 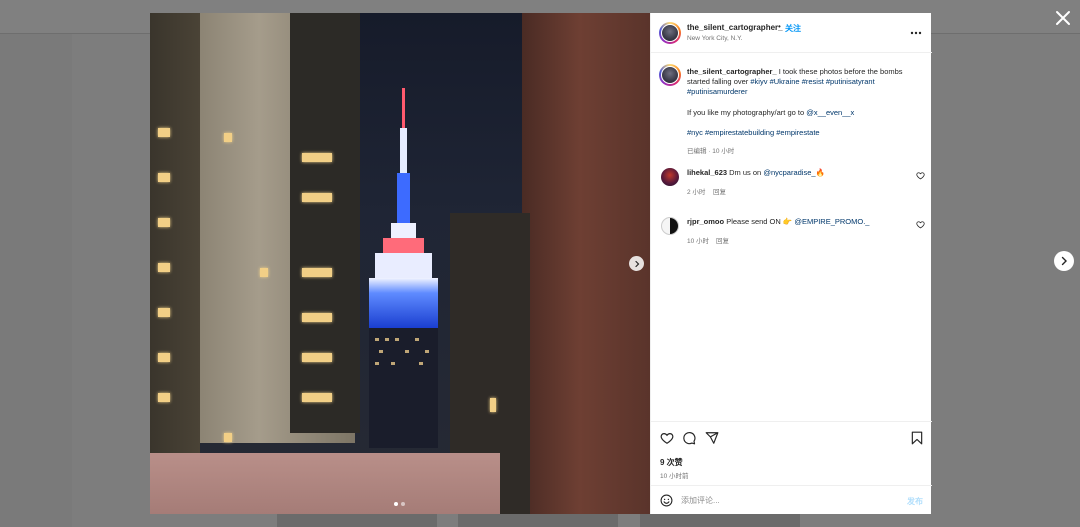 What do you see at coordinates (711, 151) in the screenshot?
I see `caption-meta: 已编辑 · 10 小时` at bounding box center [711, 151].